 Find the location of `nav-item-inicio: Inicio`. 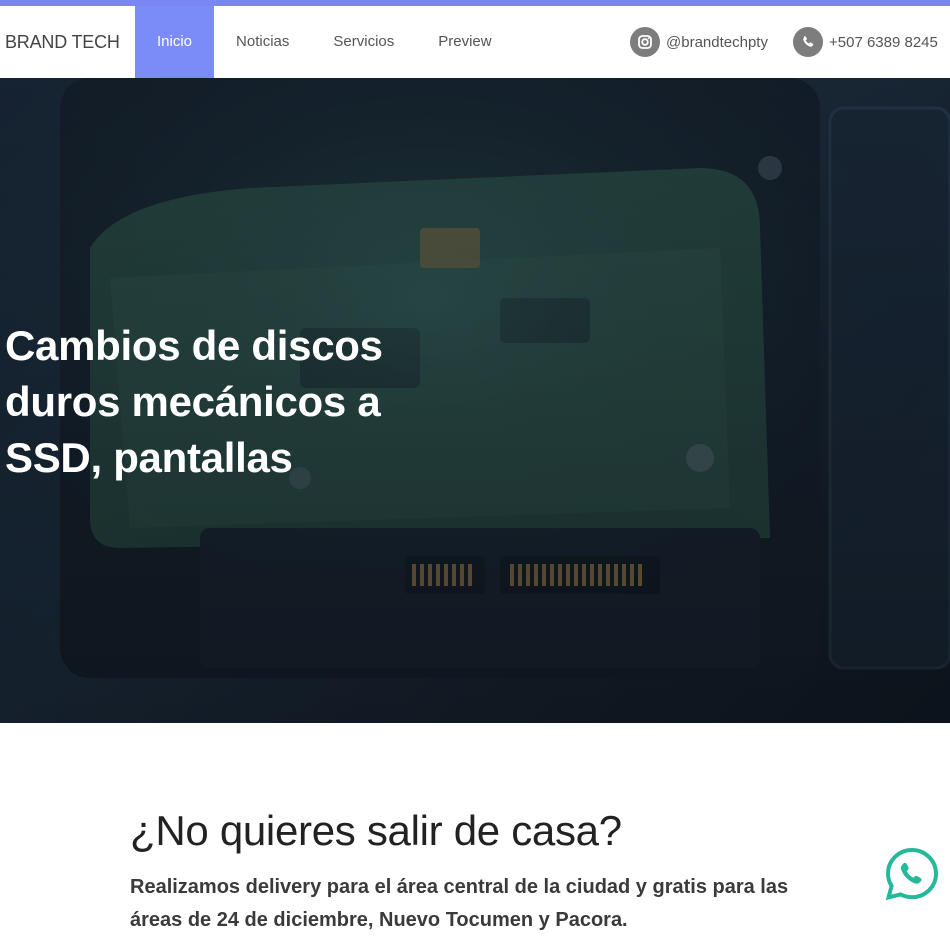

nav-item-inicio: Inicio is located at coordinates (175, 42).